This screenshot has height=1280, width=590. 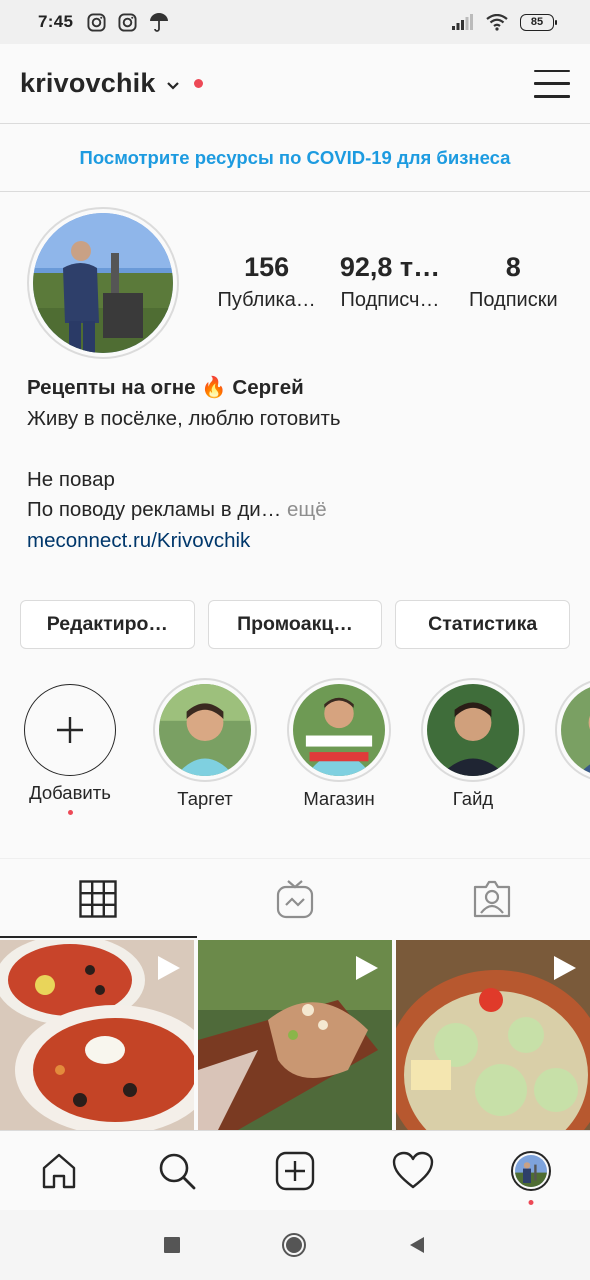 I want to click on bottom-navigation, so click(x=295, y=1170).